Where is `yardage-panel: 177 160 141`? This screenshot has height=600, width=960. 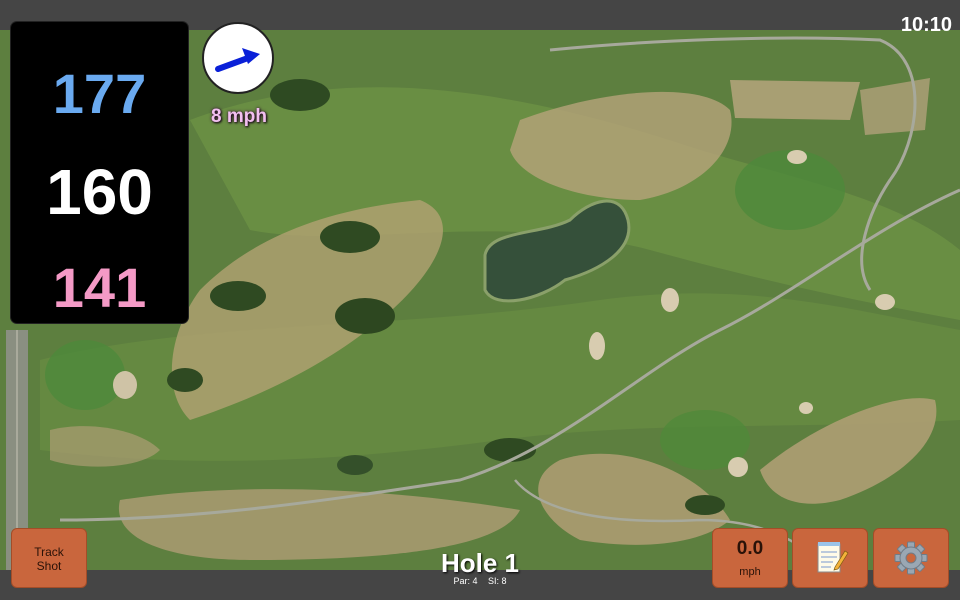 yardage-panel: 177 160 141 is located at coordinates (99, 172).